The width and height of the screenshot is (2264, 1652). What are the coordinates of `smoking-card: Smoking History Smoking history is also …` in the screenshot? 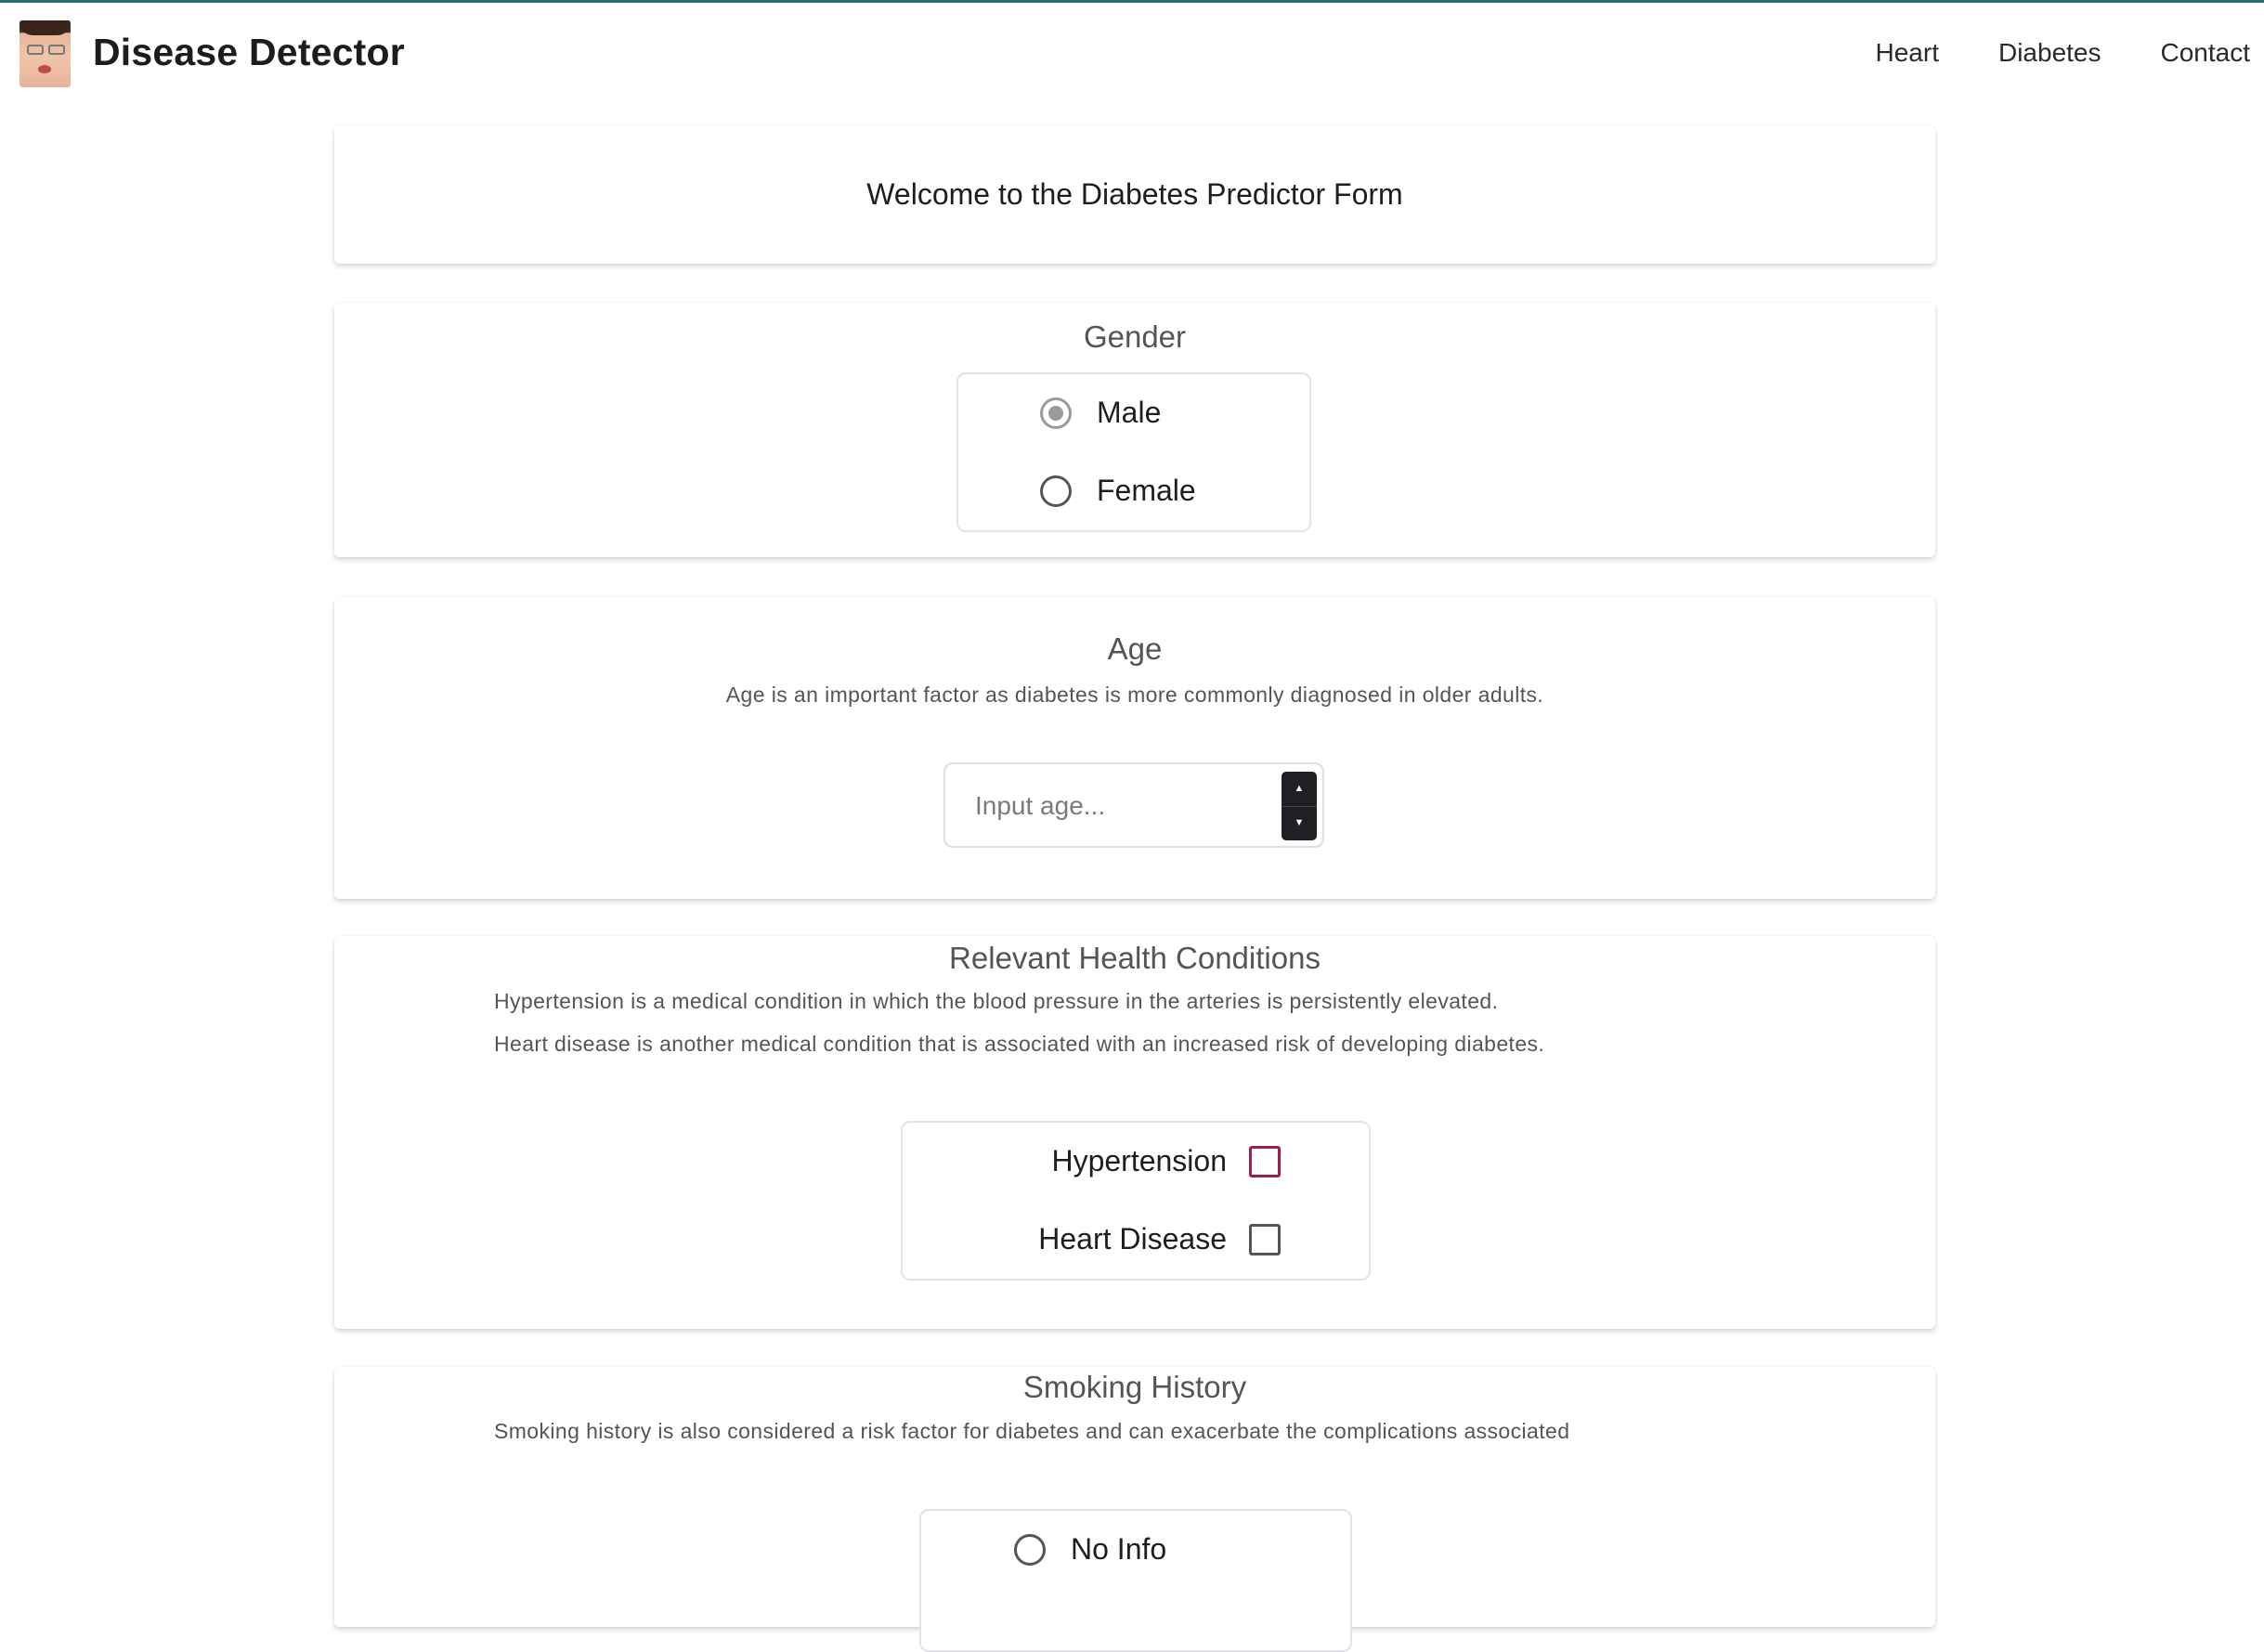 It's located at (1135, 1509).